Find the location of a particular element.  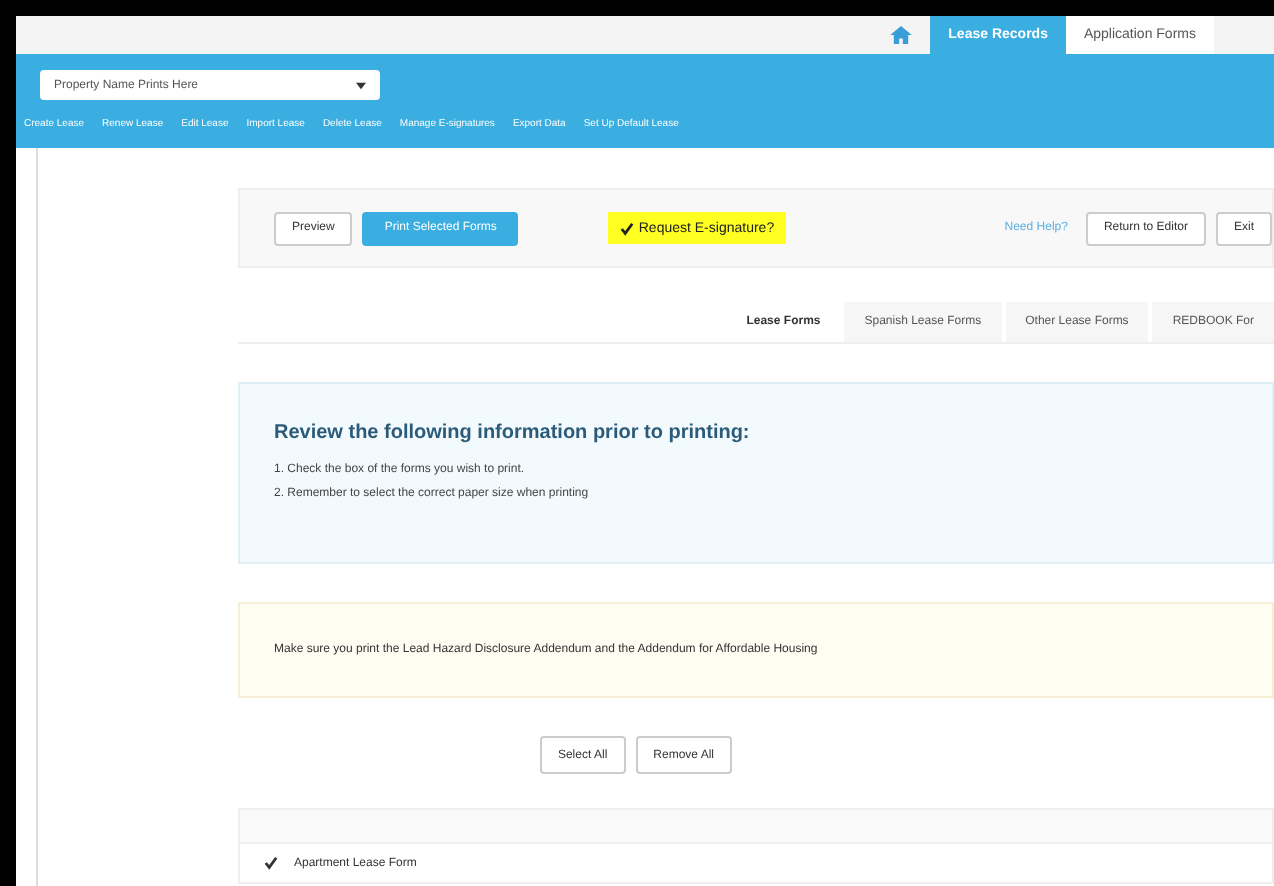

home-icon is located at coordinates (901, 35).